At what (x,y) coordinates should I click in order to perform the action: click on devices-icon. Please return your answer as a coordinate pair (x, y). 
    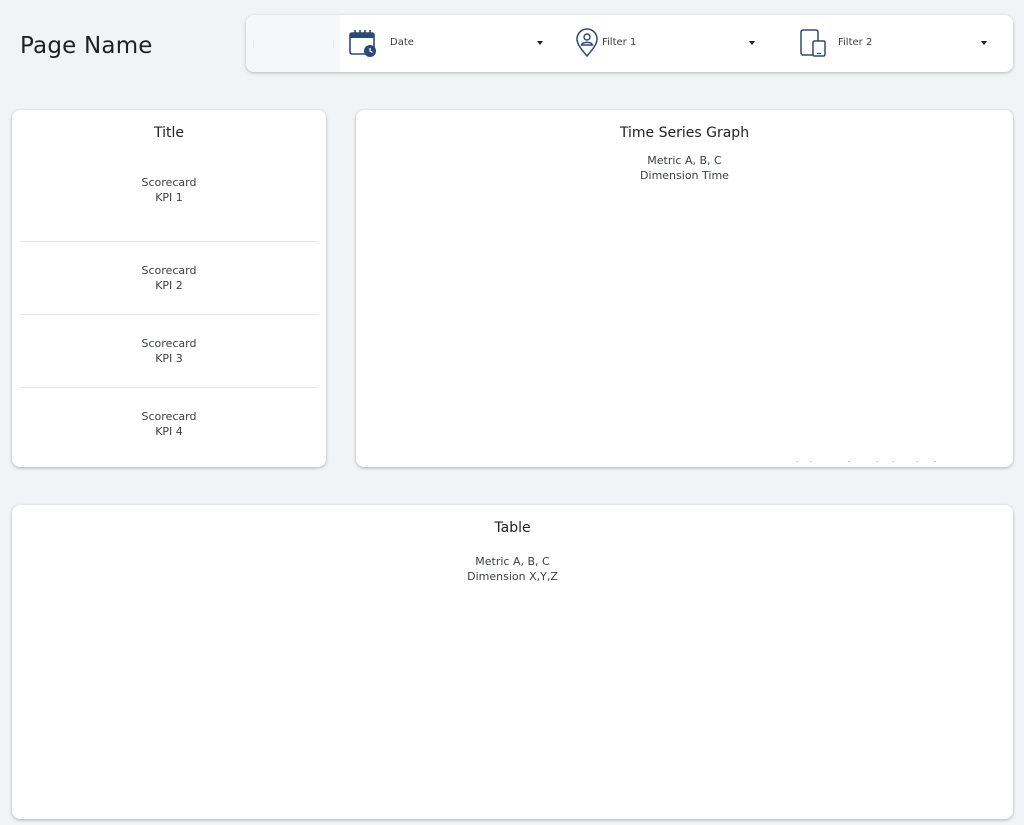
    Looking at the image, I should click on (813, 43).